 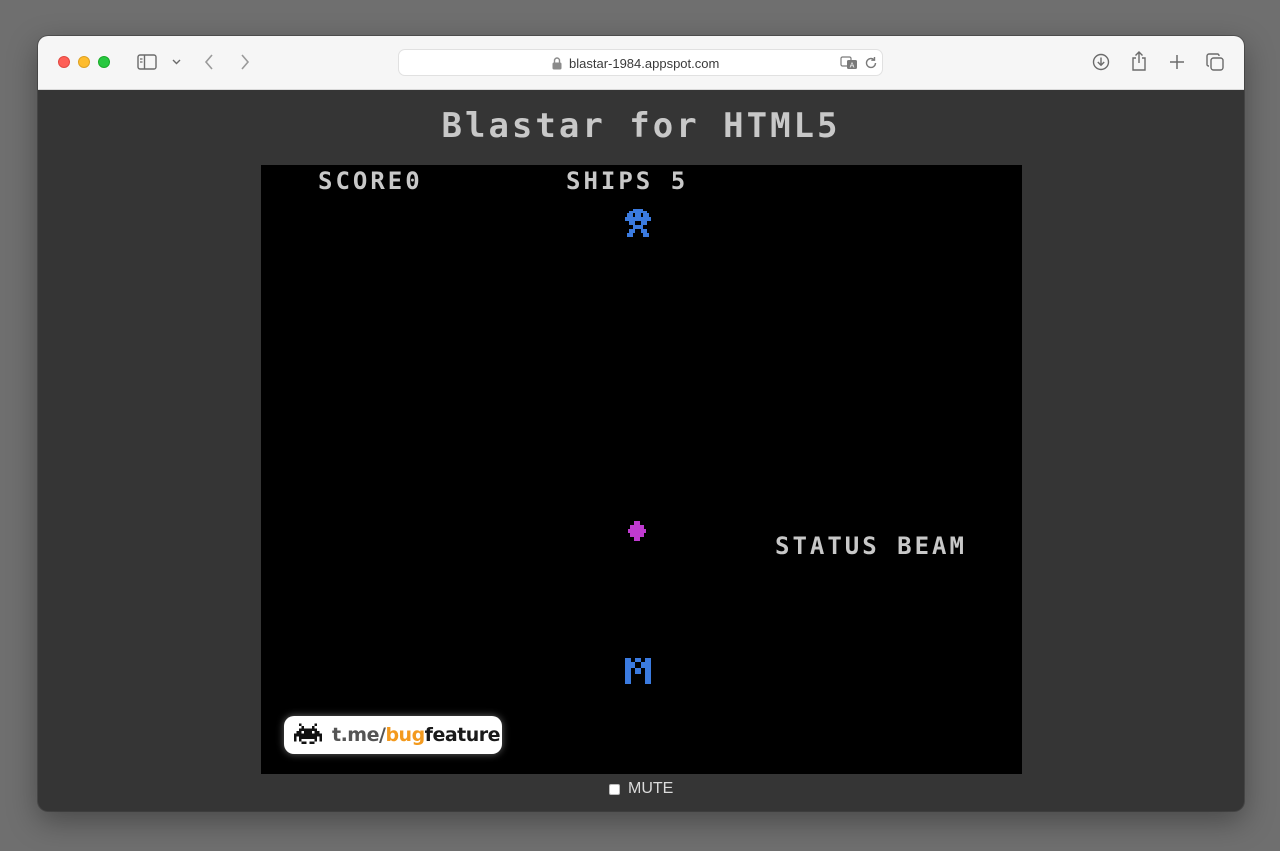 I want to click on watermark-text: t.me/bugfeature, so click(x=416, y=735).